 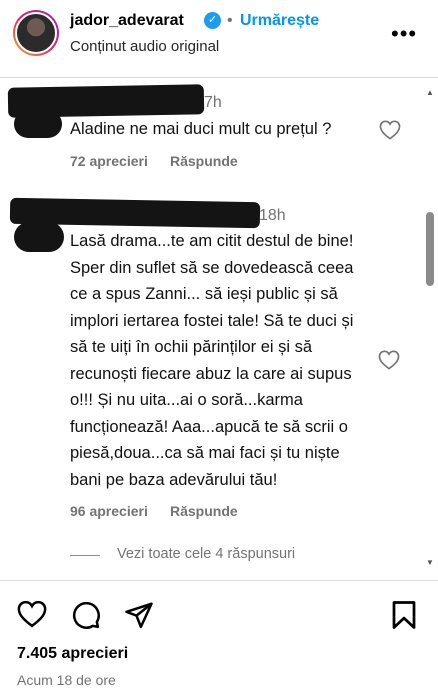 What do you see at coordinates (85, 555) in the screenshot?
I see `replies-divider` at bounding box center [85, 555].